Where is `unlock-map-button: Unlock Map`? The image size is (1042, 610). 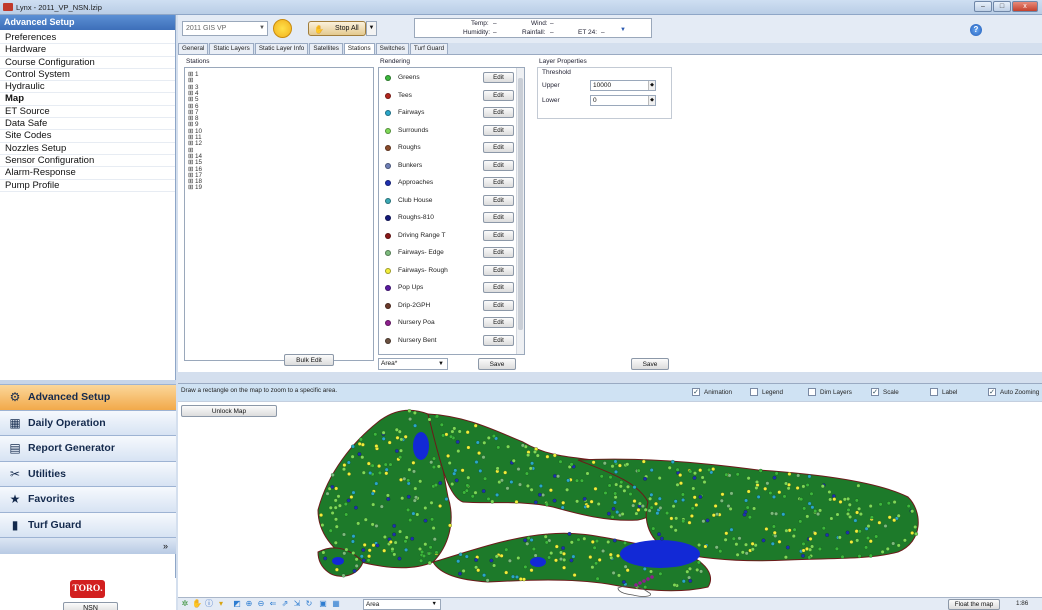
unlock-map-button: Unlock Map is located at coordinates (229, 411).